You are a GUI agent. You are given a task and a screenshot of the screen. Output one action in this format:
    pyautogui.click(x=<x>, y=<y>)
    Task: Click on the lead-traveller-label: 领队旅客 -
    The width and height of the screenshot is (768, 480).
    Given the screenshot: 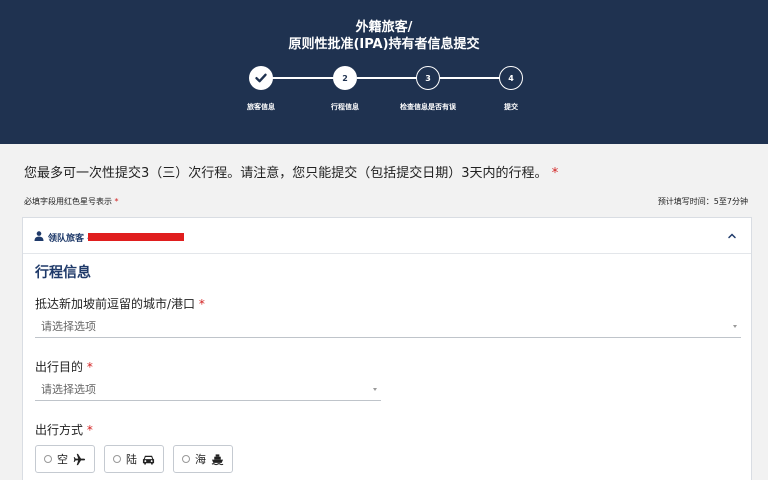 What is the action you would take?
    pyautogui.click(x=69, y=239)
    